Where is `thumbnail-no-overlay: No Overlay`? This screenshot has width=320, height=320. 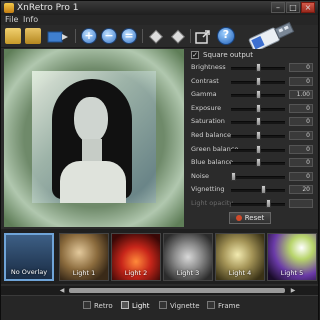 thumbnail-no-overlay: No Overlay is located at coordinates (29, 257).